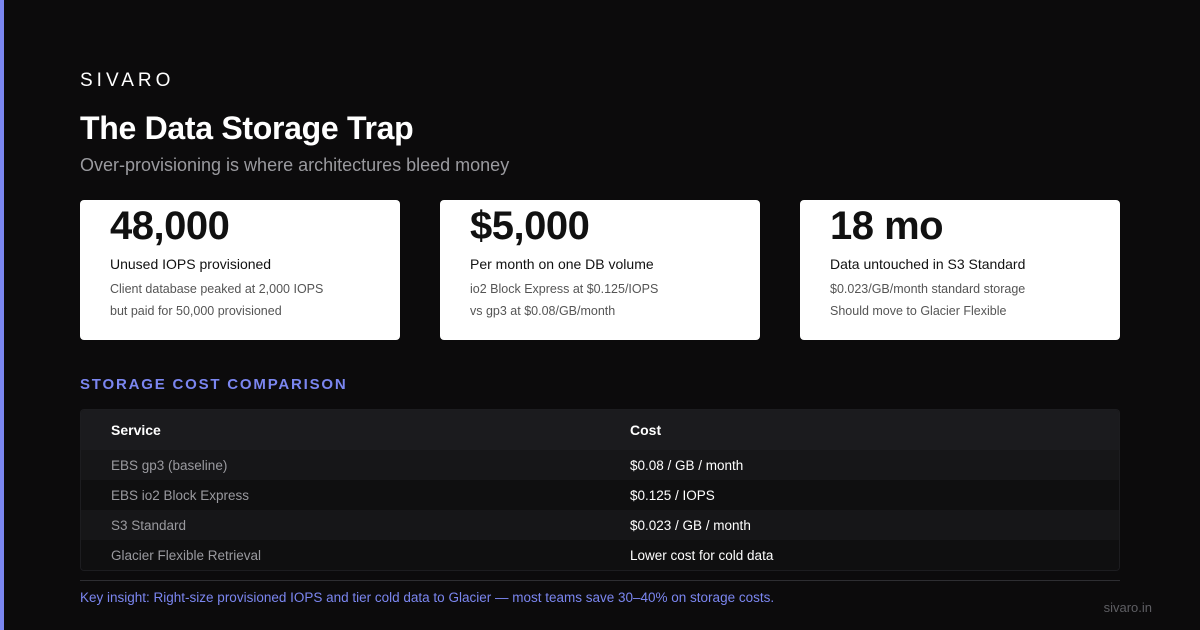 The height and width of the screenshot is (630, 1200). What do you see at coordinates (136, 430) in the screenshot?
I see `column-header-service: Service` at bounding box center [136, 430].